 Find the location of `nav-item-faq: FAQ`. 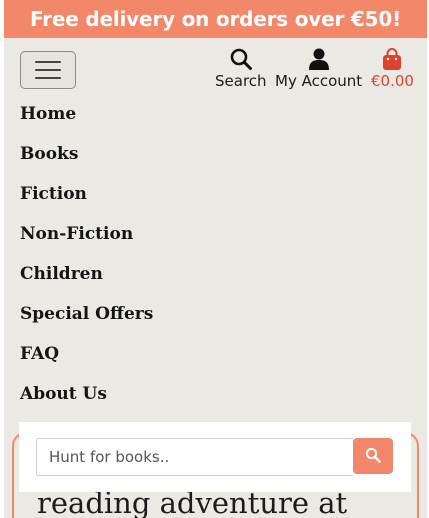

nav-item-faq: FAQ is located at coordinates (223, 360).